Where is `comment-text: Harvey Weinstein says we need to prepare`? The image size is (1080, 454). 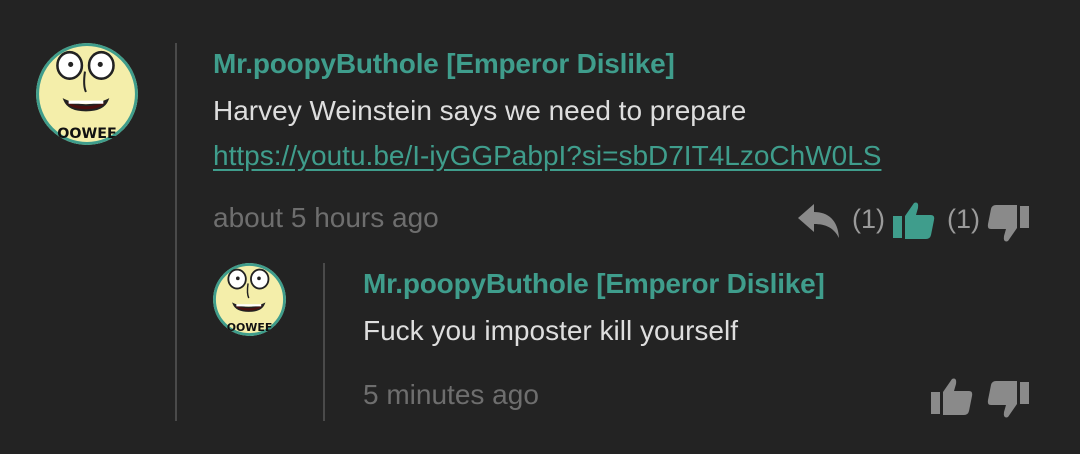 comment-text: Harvey Weinstein says we need to prepare is located at coordinates (480, 110).